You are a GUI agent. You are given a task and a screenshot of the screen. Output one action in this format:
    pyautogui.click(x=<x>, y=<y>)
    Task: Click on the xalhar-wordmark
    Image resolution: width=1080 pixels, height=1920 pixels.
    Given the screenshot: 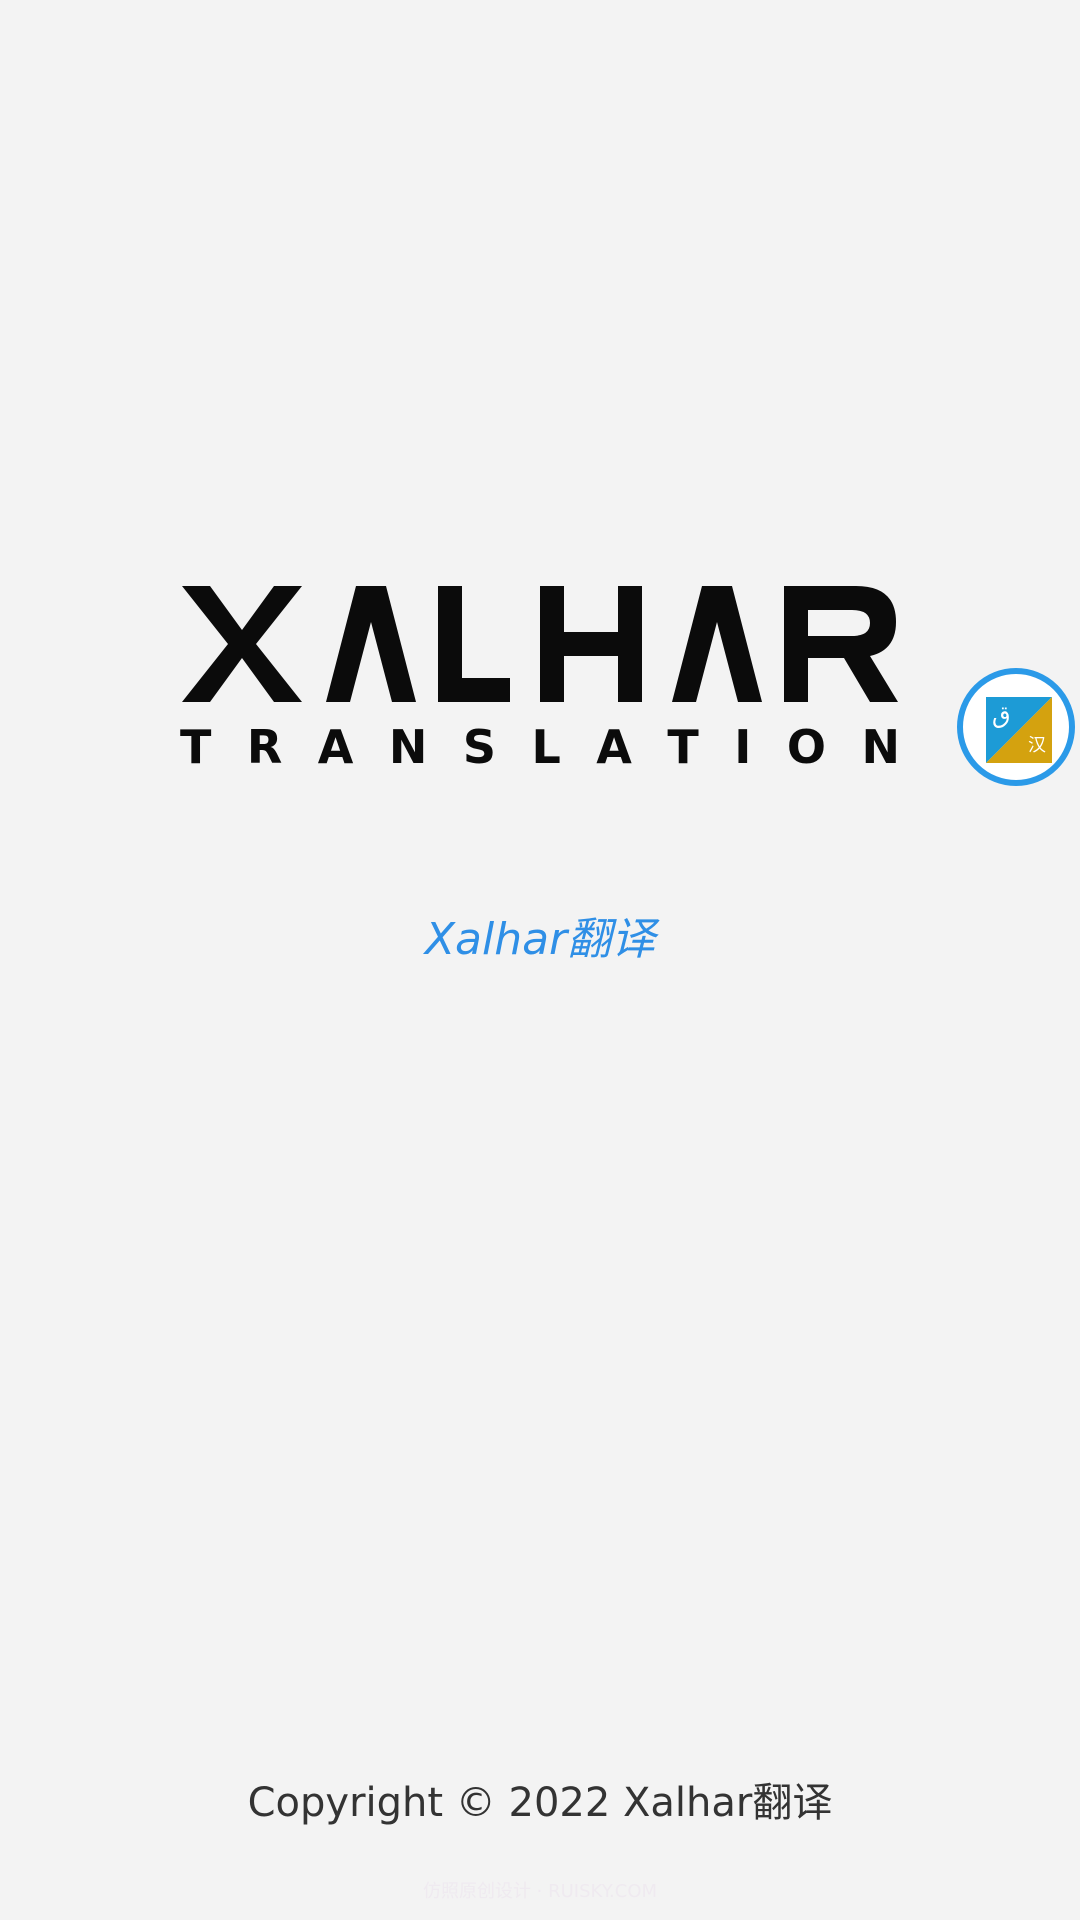 What is the action you would take?
    pyautogui.click(x=540, y=644)
    